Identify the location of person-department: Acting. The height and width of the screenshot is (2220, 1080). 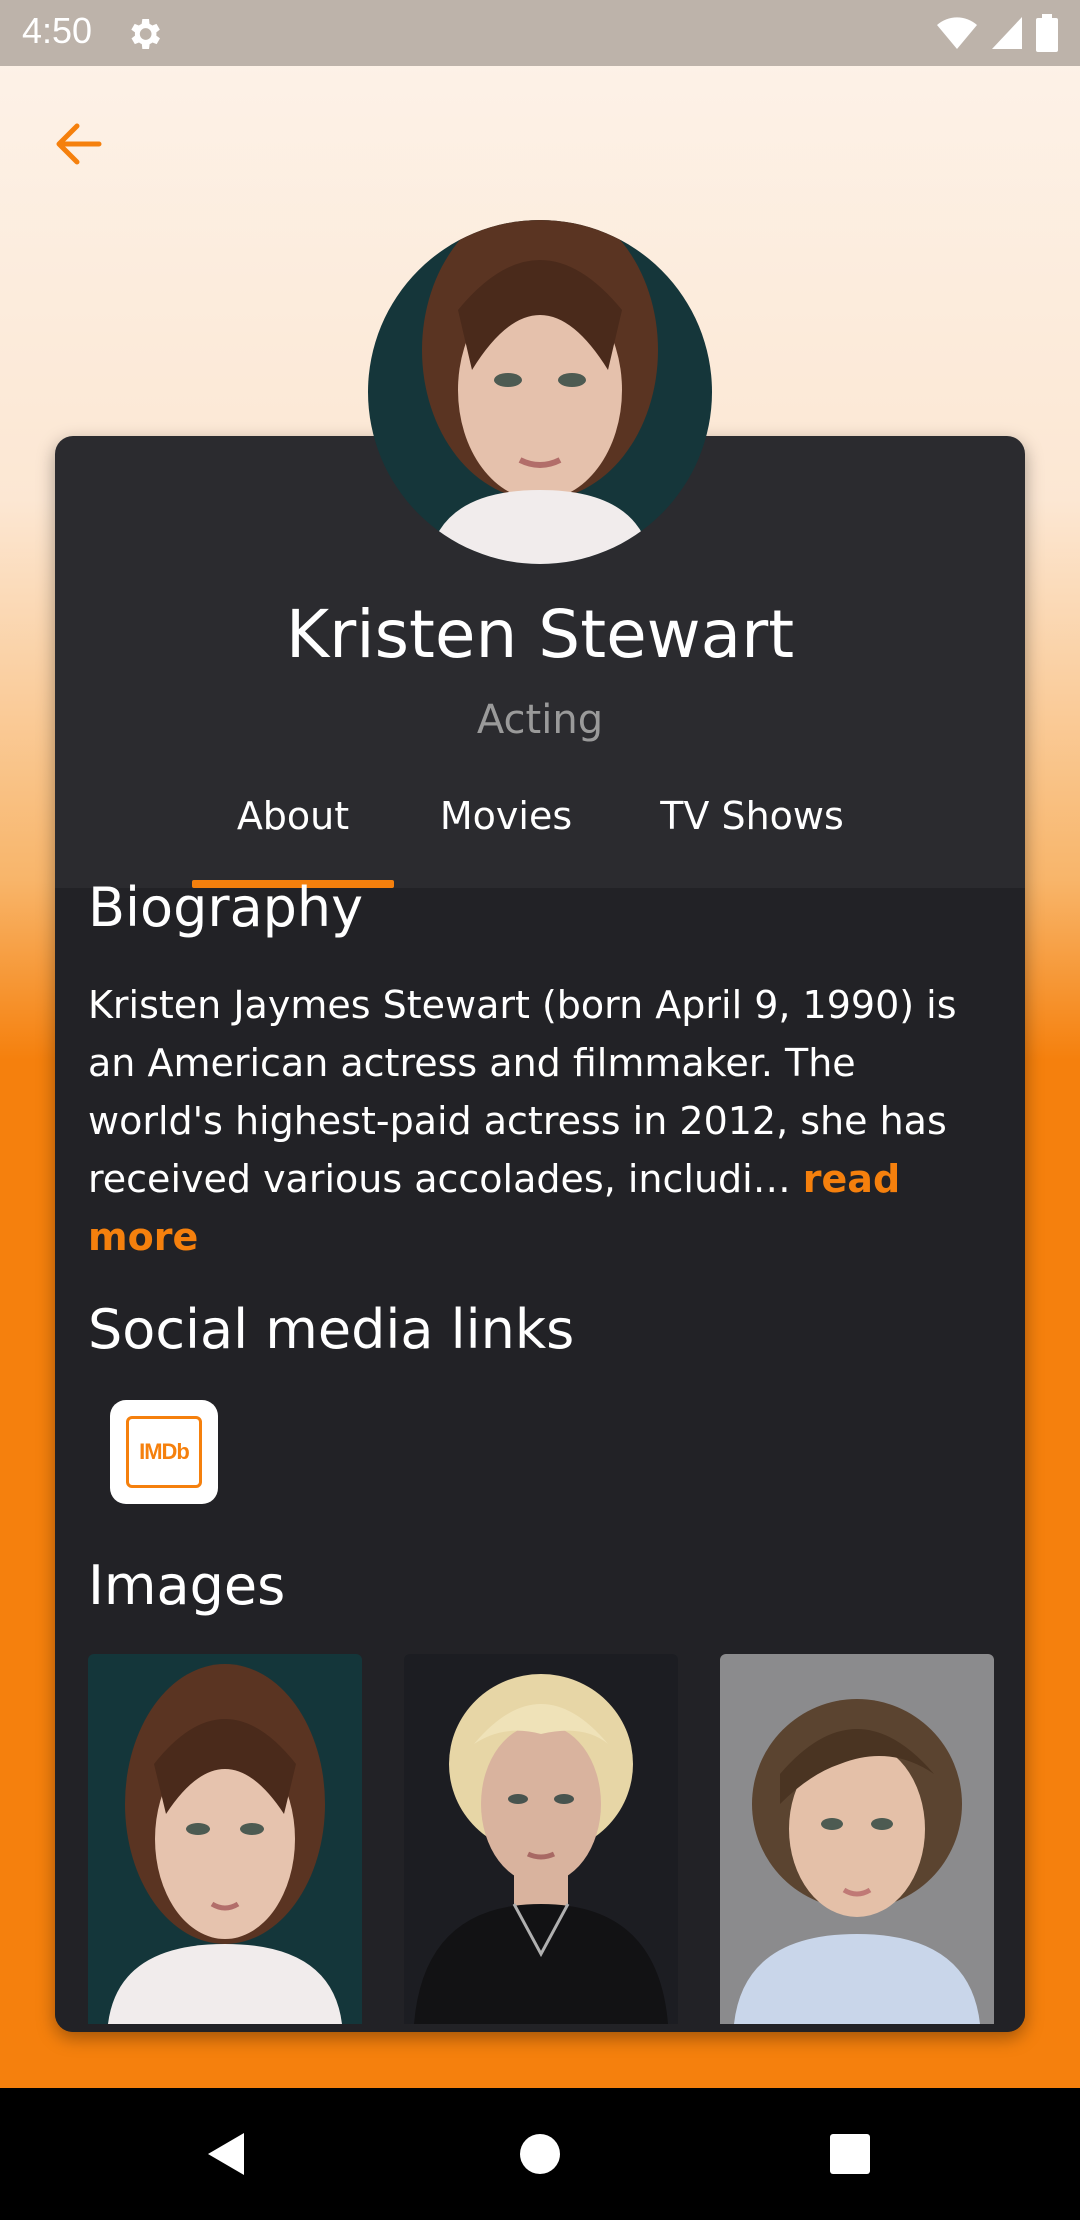
(540, 720).